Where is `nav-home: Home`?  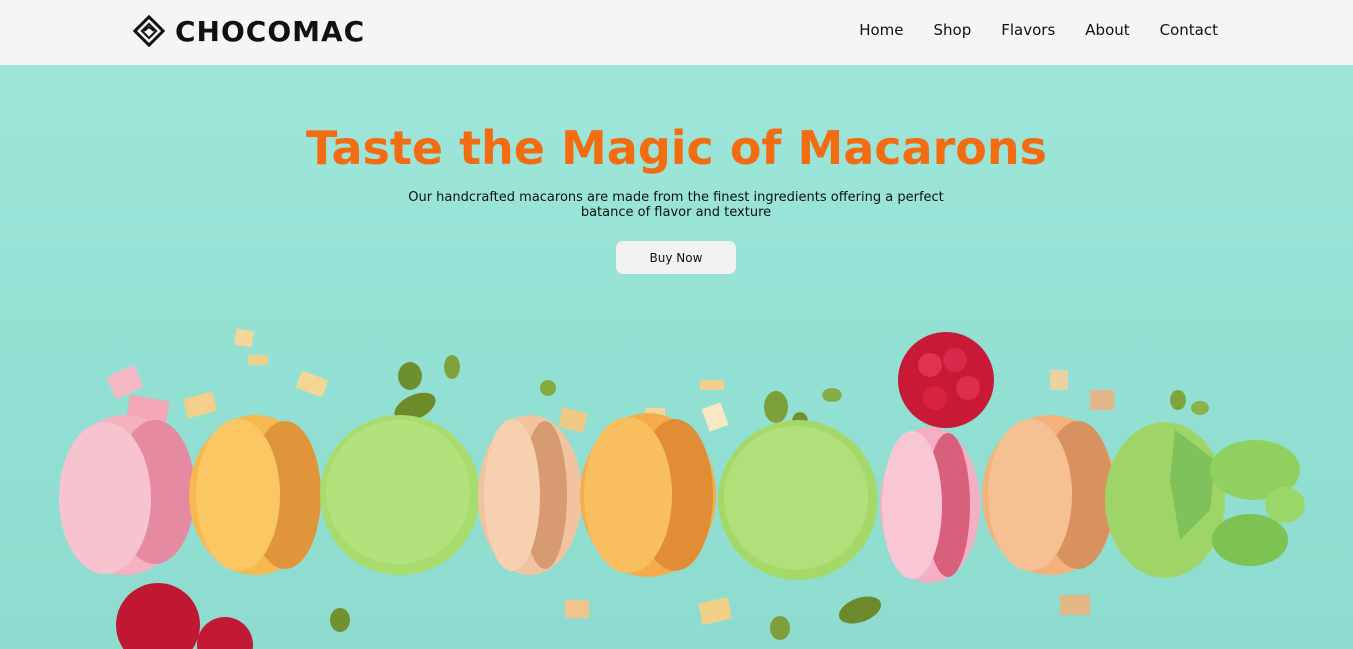 nav-home: Home is located at coordinates (881, 30).